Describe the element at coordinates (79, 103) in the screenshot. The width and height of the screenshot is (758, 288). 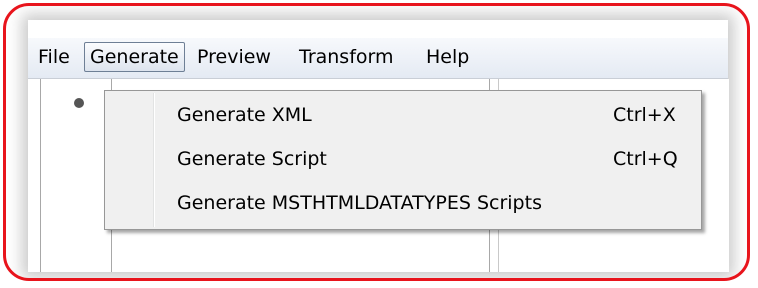
I see `tree-node-bullet-icon` at that location.